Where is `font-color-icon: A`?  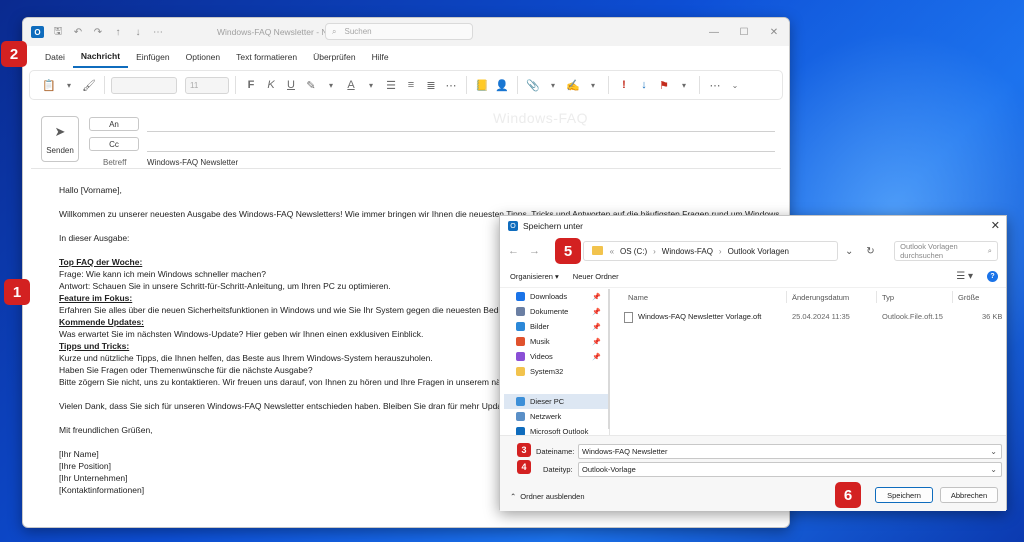 font-color-icon: A is located at coordinates (351, 85).